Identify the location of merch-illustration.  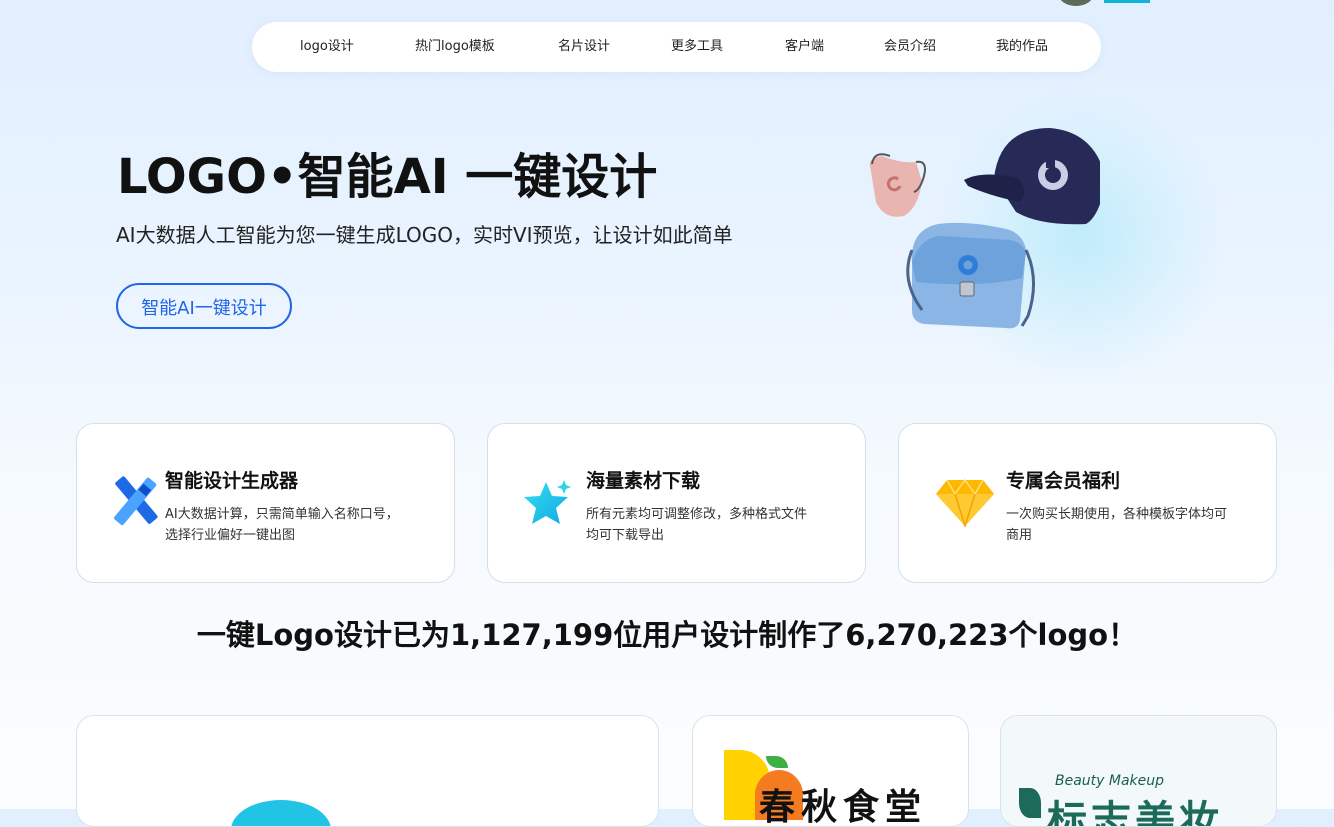
(984, 228).